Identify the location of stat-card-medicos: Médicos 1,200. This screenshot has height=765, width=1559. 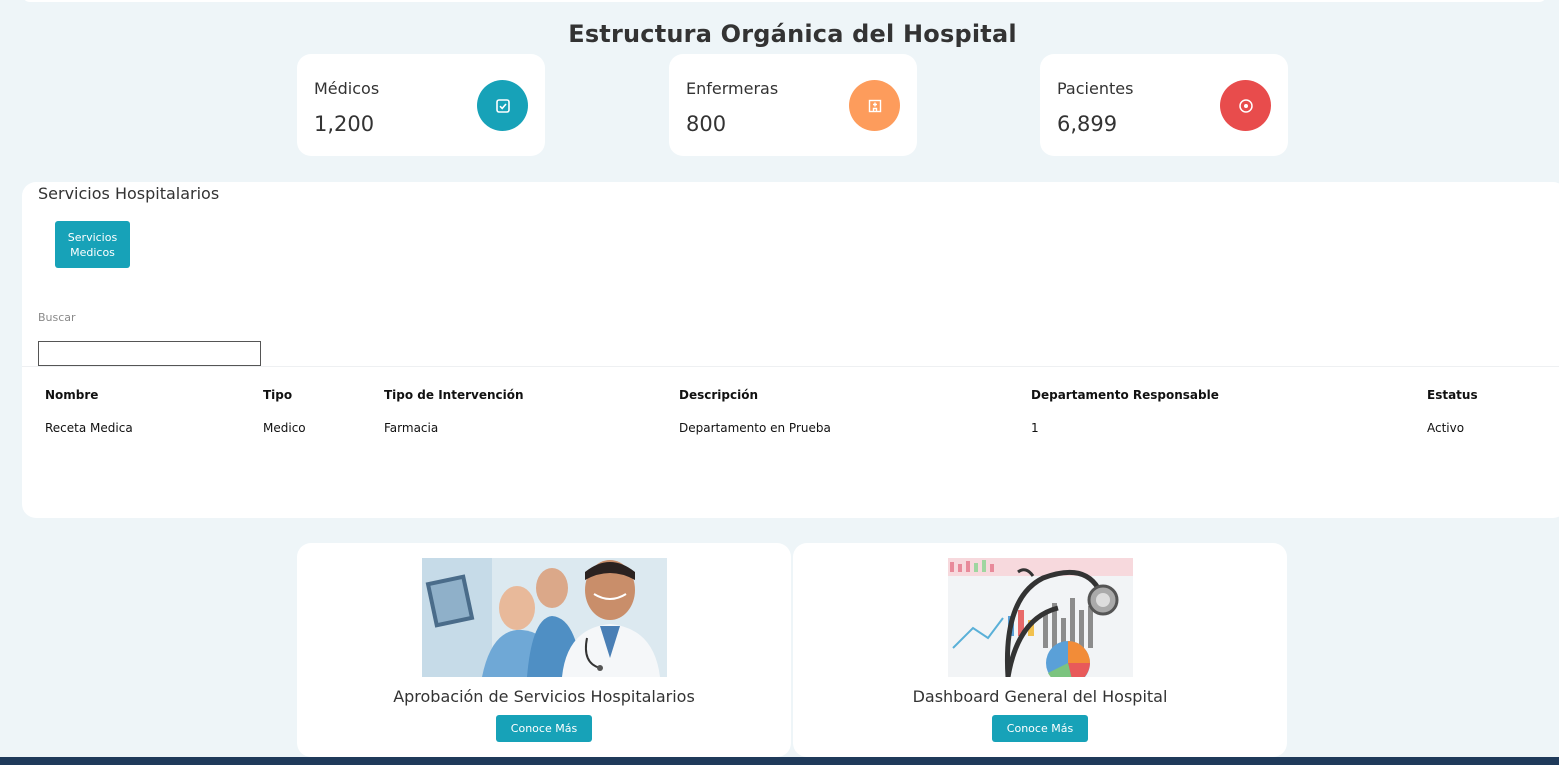
(421, 105).